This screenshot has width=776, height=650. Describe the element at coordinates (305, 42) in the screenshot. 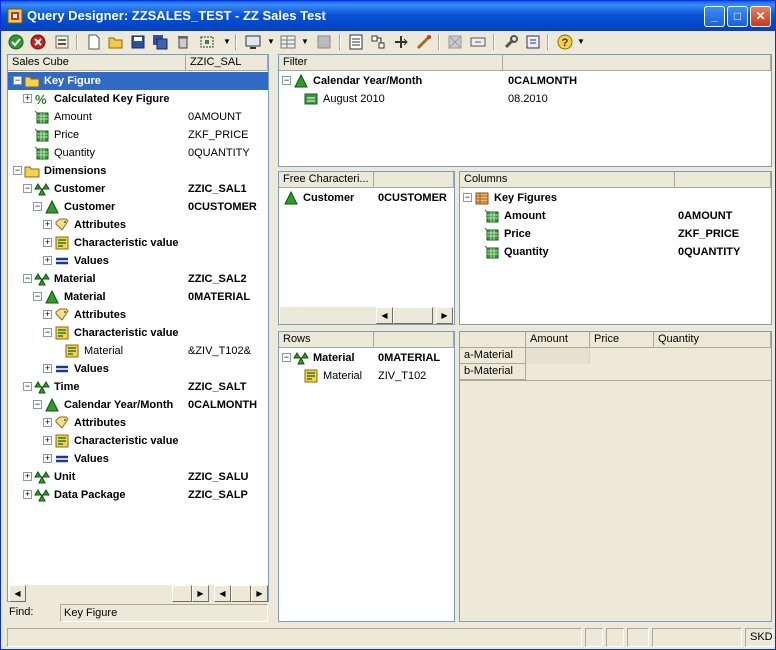

I see `tabular-dropdown-icon: ▼` at that location.